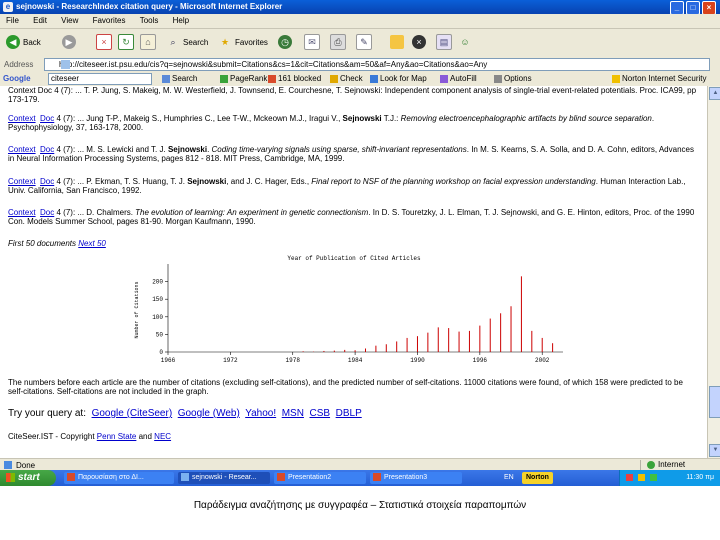 The width and height of the screenshot is (720, 540). I want to click on tray-network-icon, so click(641, 477).